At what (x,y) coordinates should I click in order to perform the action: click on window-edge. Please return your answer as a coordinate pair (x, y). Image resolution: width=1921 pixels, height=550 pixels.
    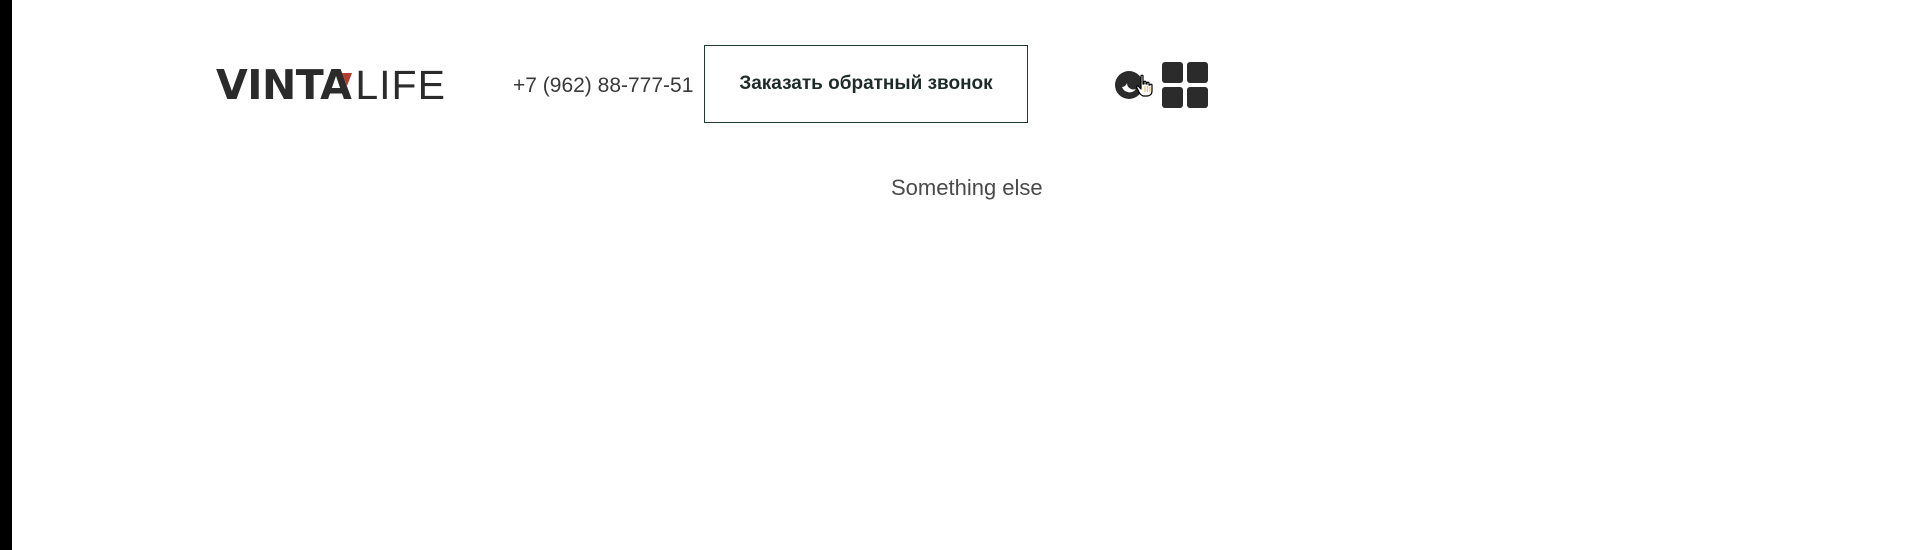
    Looking at the image, I should click on (6, 275).